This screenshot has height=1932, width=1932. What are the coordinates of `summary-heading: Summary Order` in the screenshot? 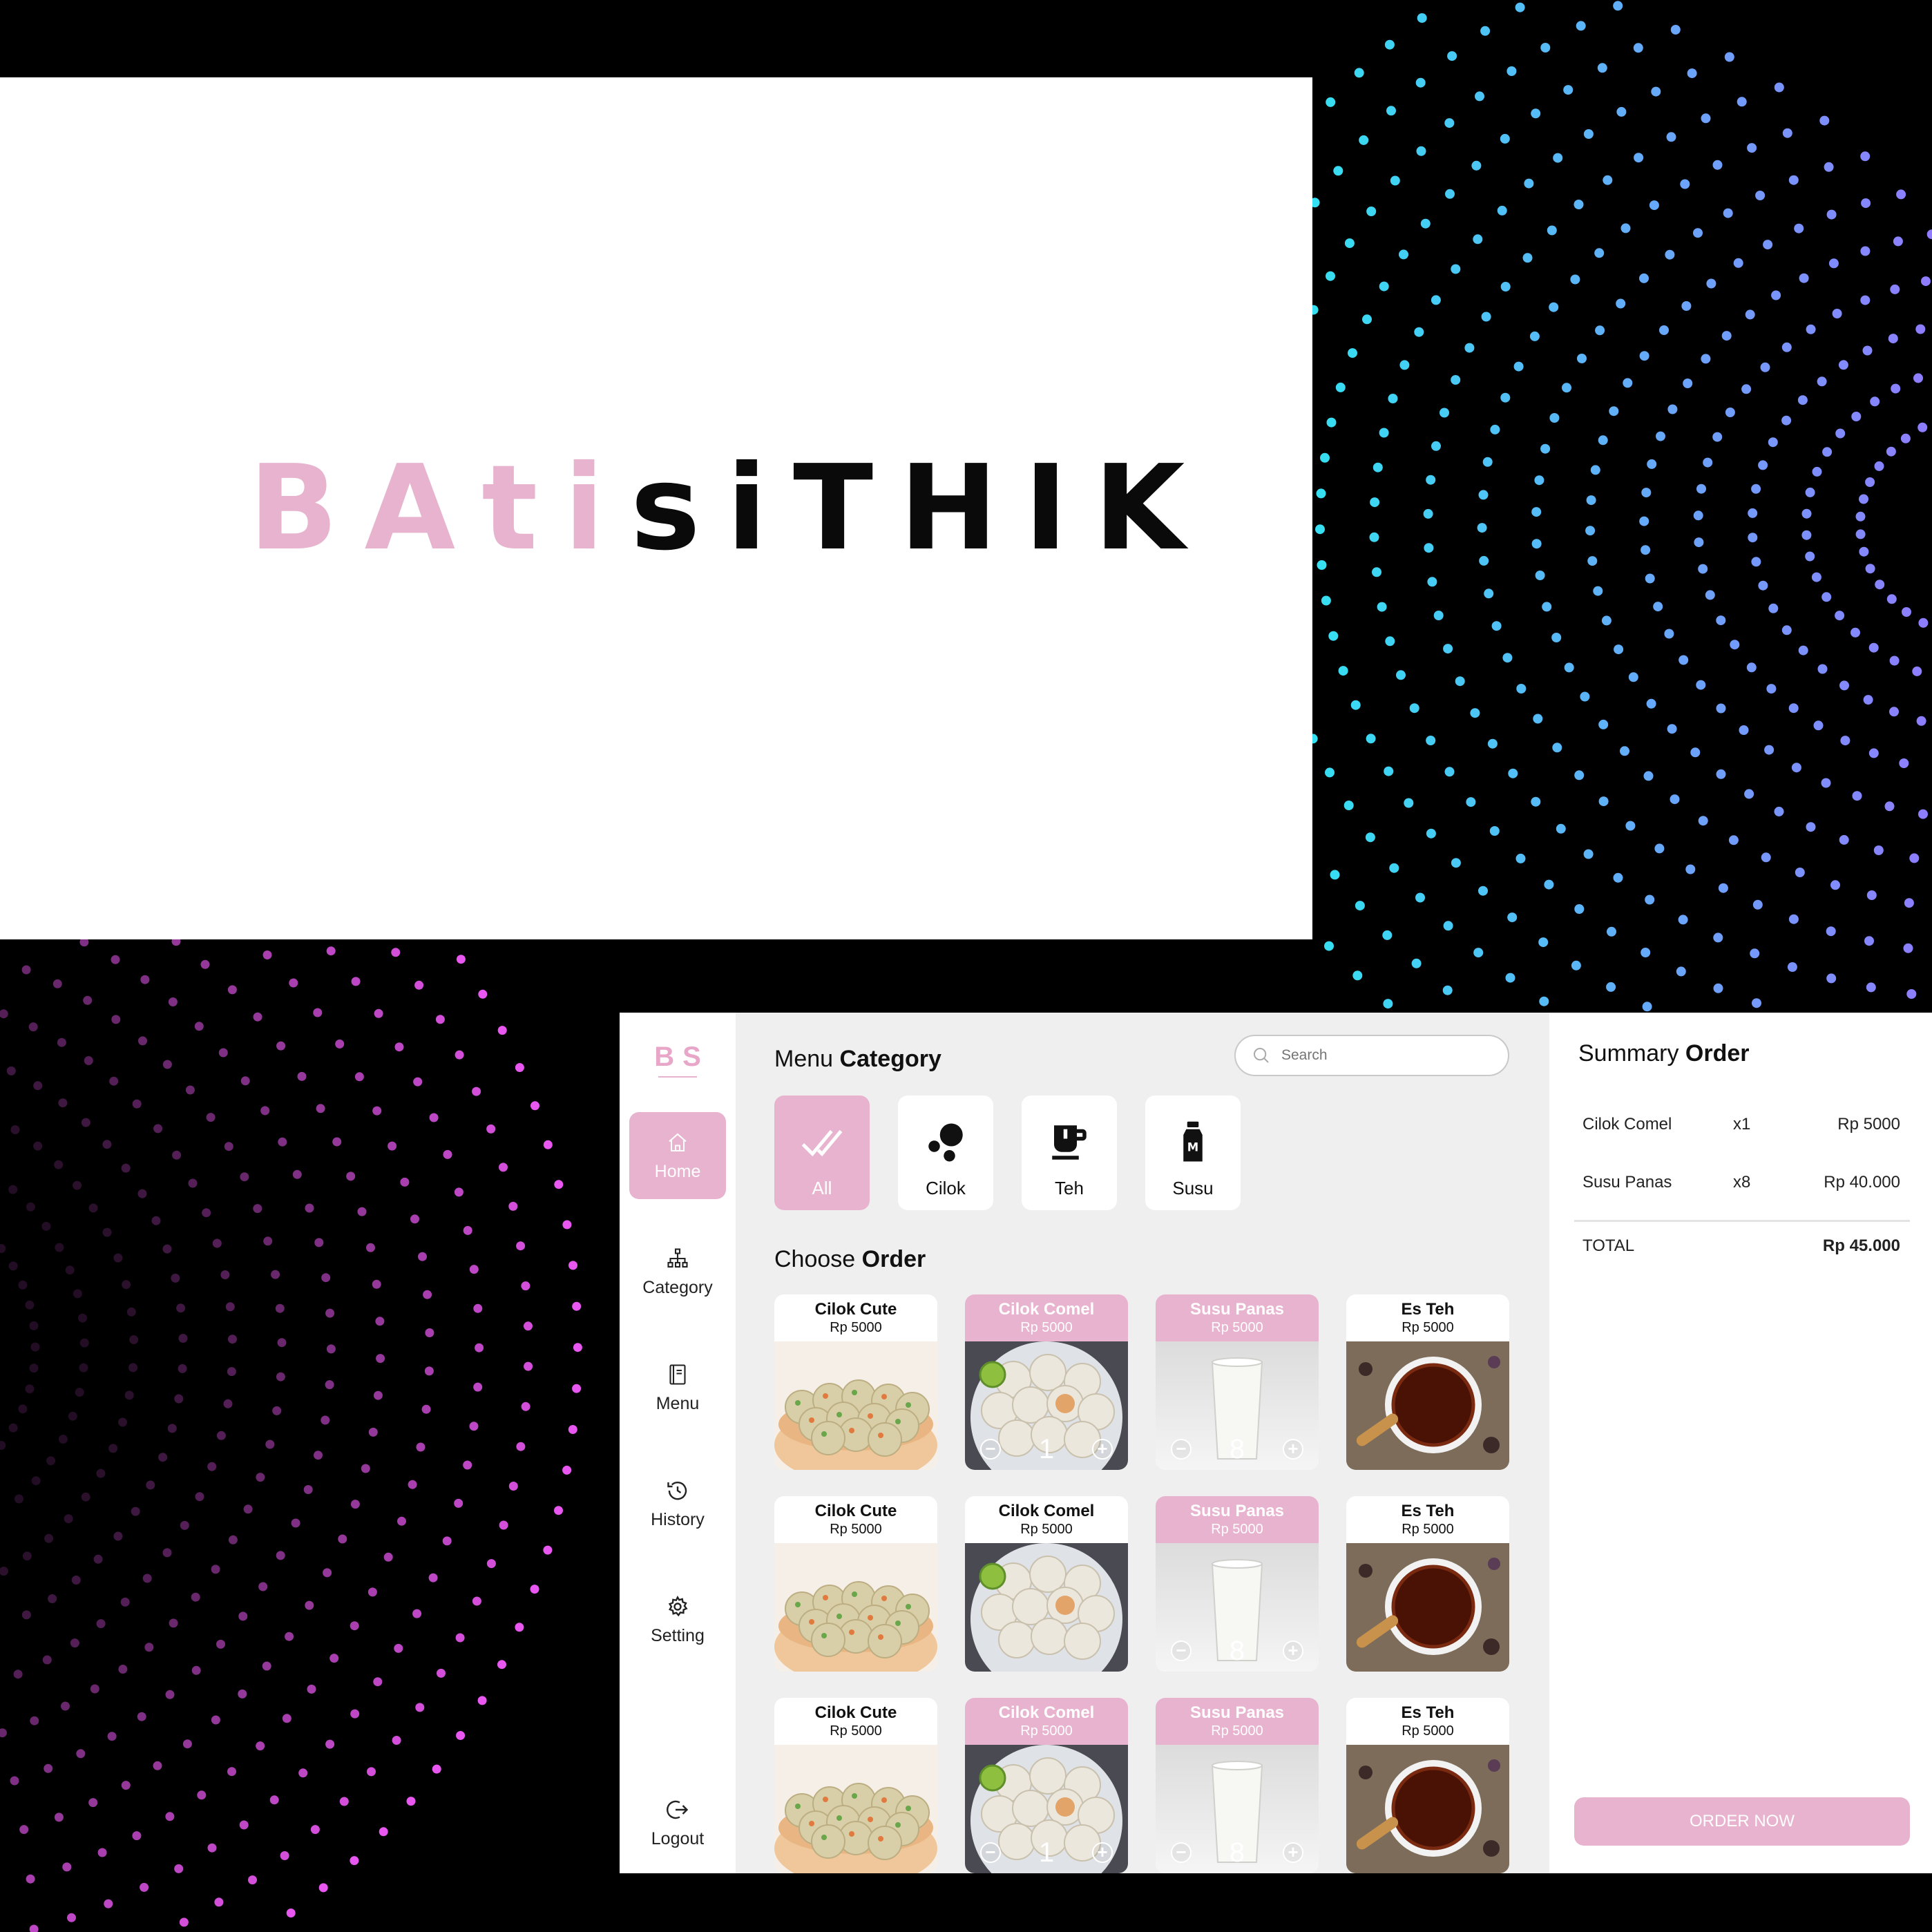 It's located at (1664, 1053).